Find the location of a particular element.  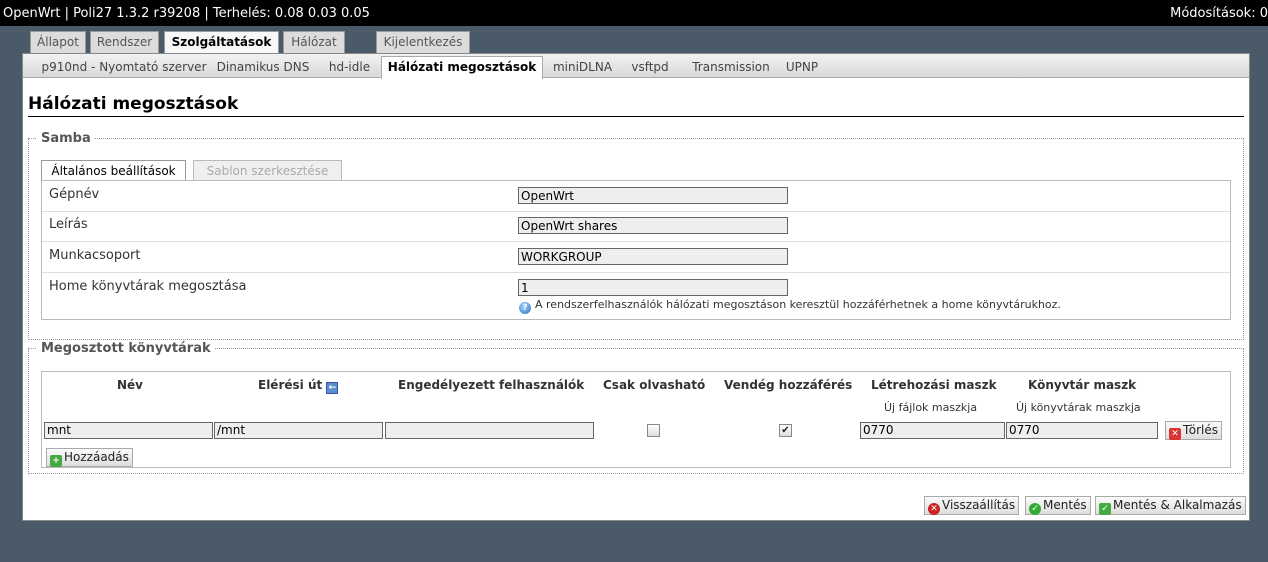

field-row-workgroup: Munkacsoport is located at coordinates (636, 257).